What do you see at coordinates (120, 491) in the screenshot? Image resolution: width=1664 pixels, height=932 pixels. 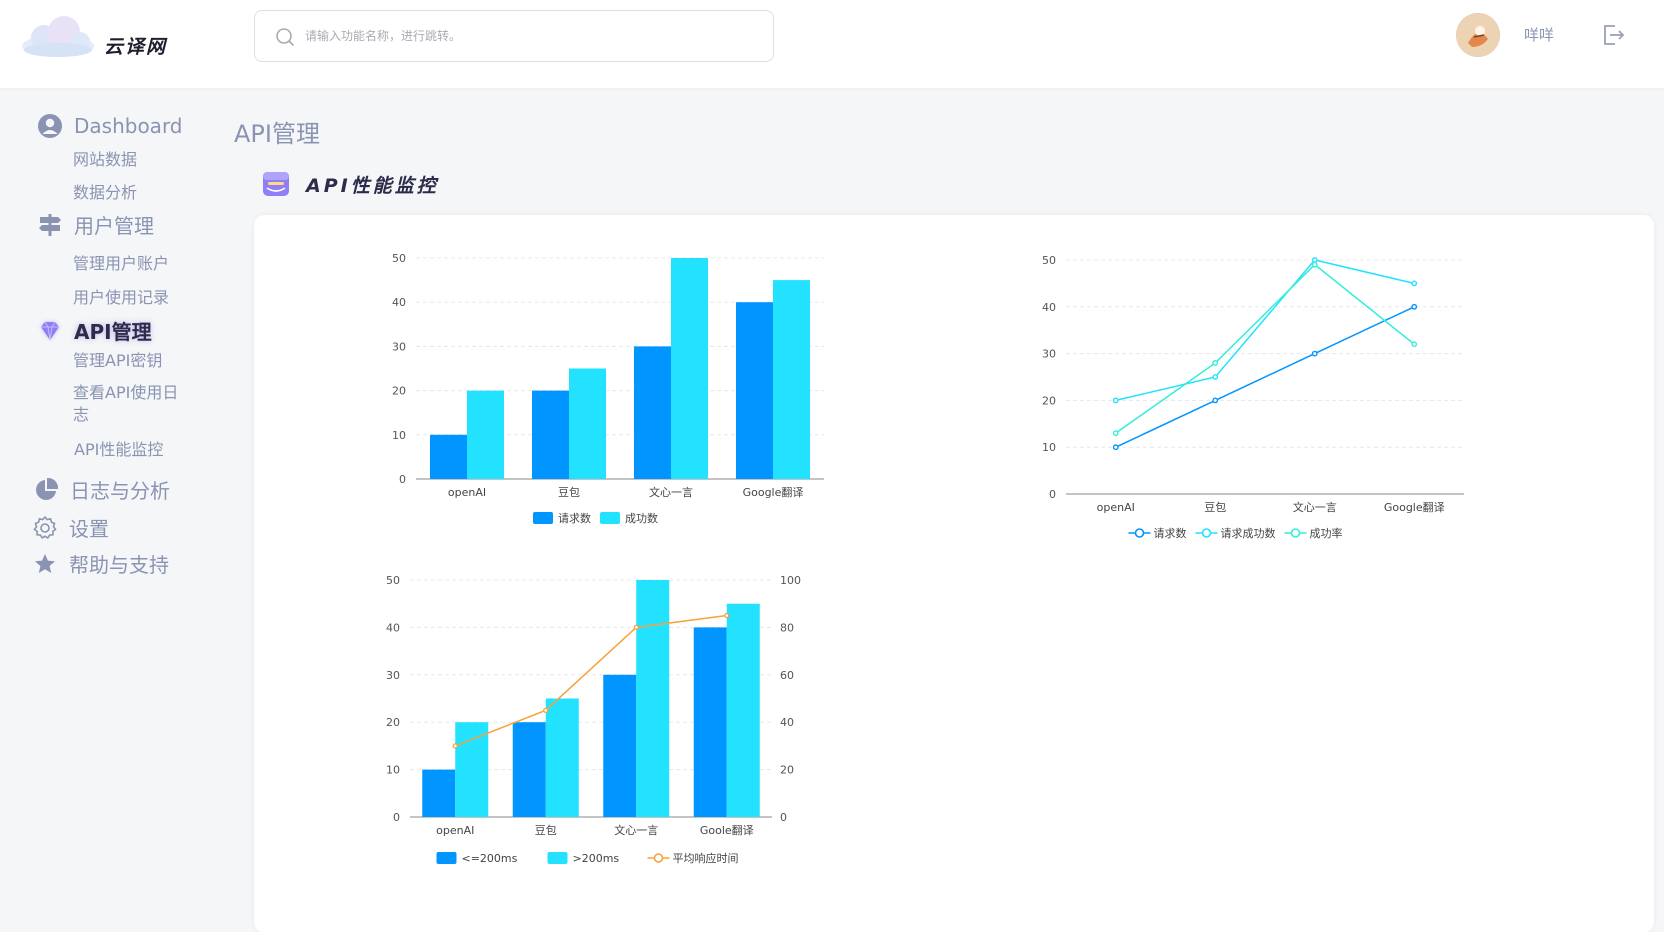 I see `sidebar-group-label: 日志与分析` at bounding box center [120, 491].